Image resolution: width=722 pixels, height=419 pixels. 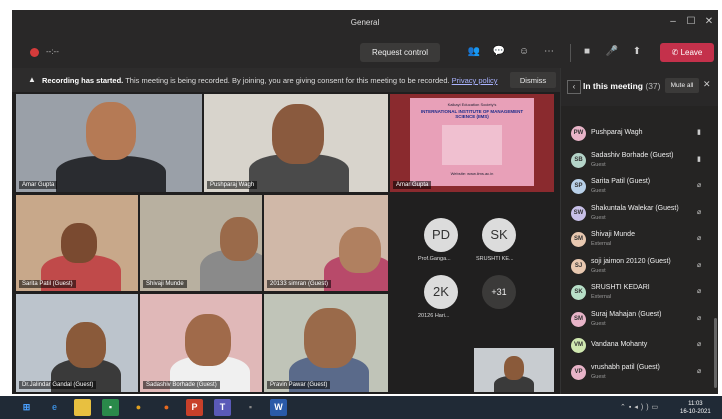 What do you see at coordinates (181, 385) in the screenshot?
I see `participant-name: Sadashiv Borhade (Guest)` at bounding box center [181, 385].